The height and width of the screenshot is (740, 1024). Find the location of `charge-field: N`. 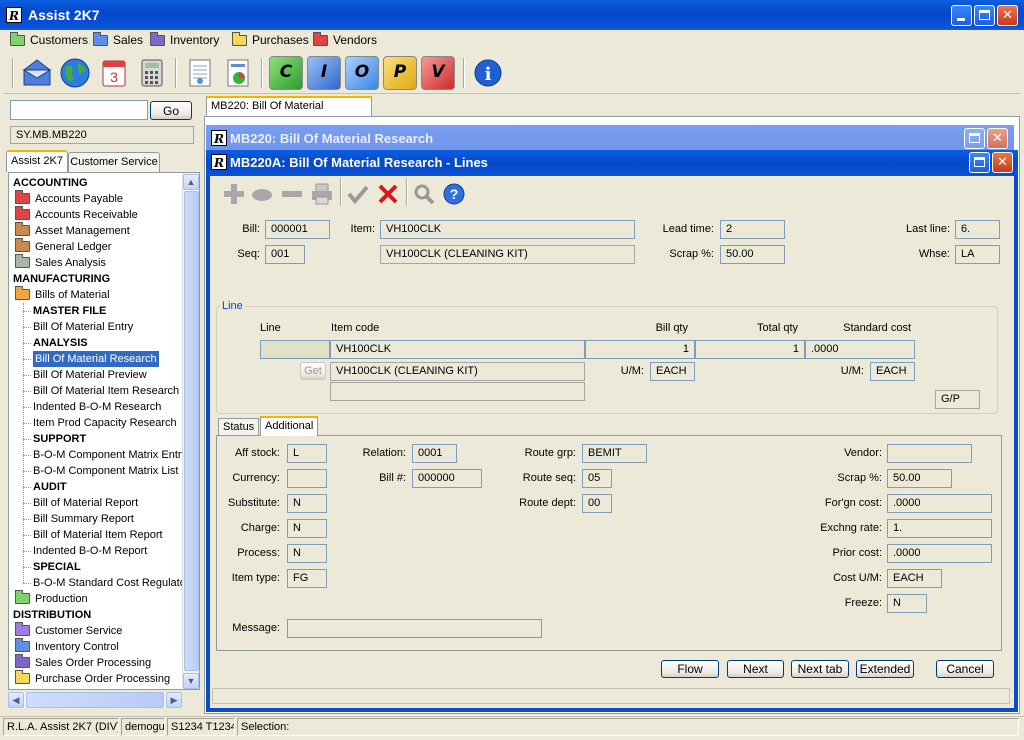

charge-field: N is located at coordinates (307, 528).